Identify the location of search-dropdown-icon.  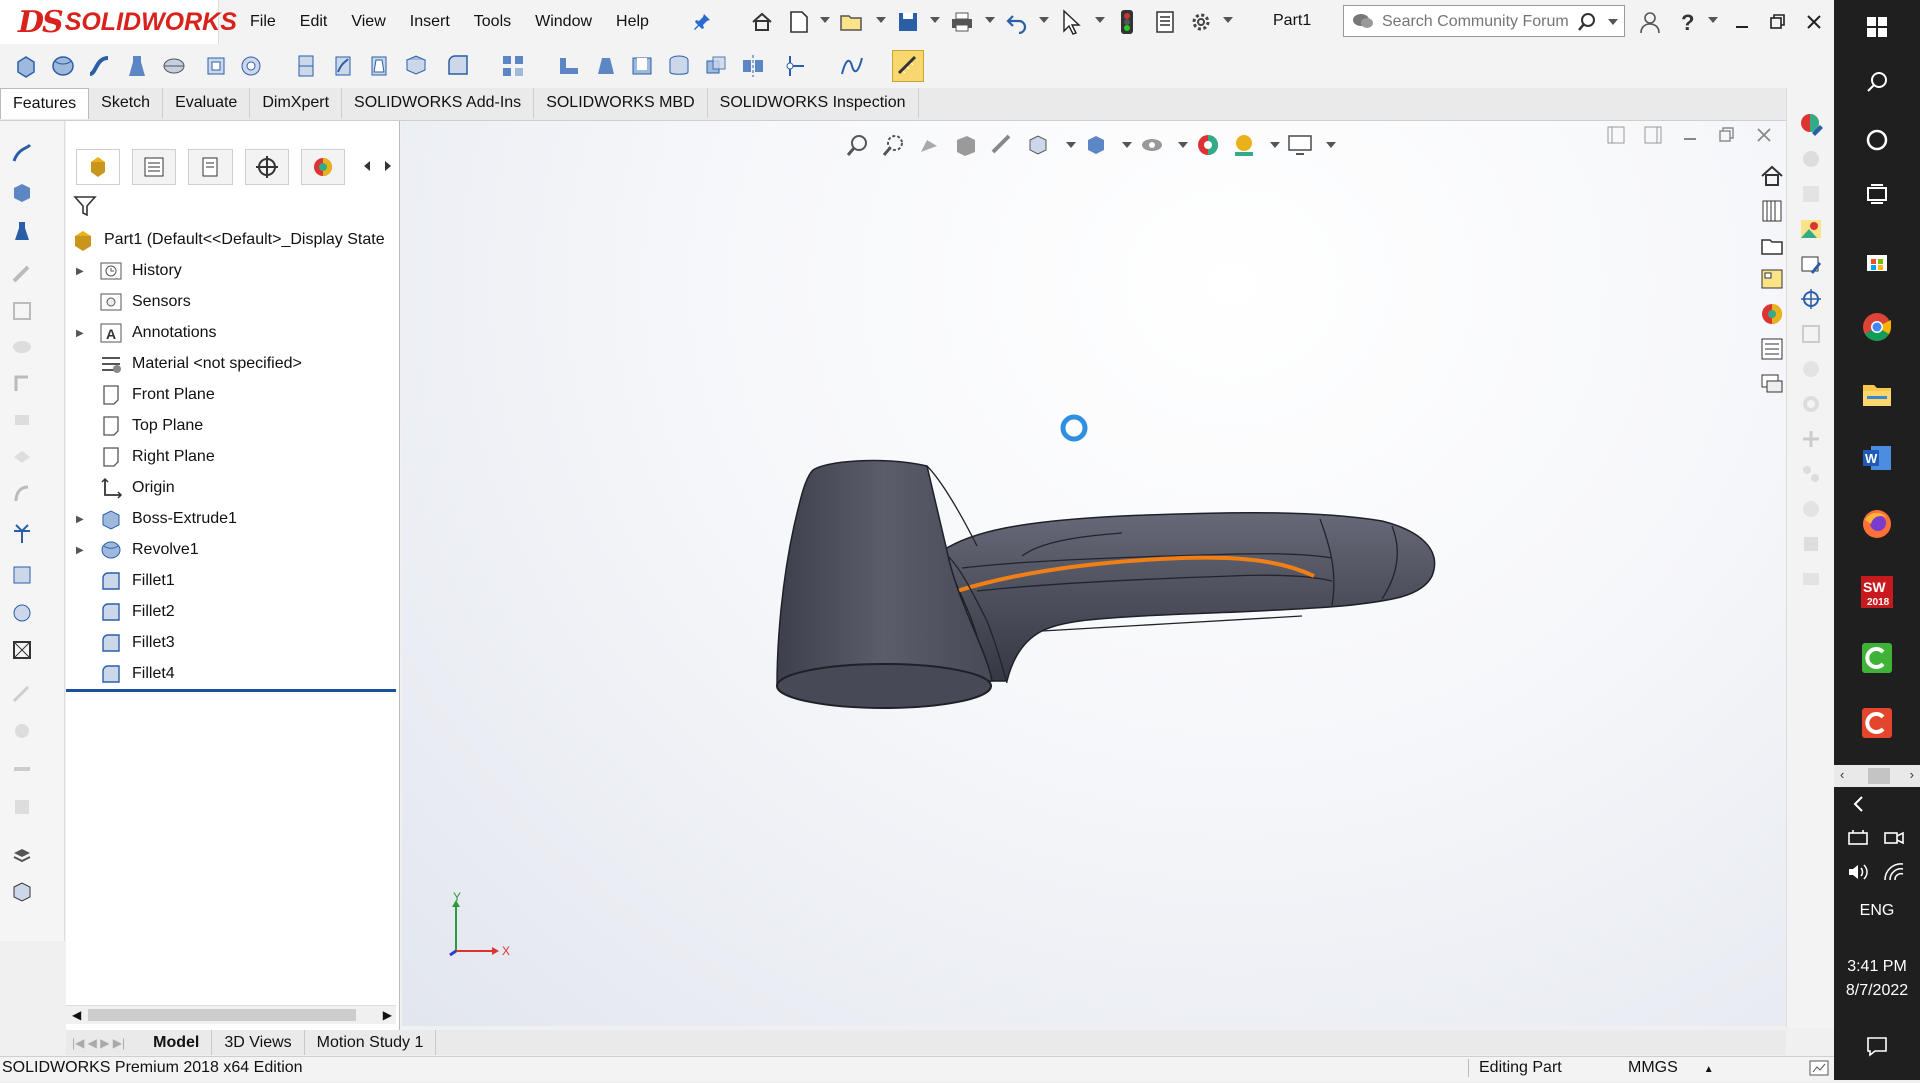
(1613, 22).